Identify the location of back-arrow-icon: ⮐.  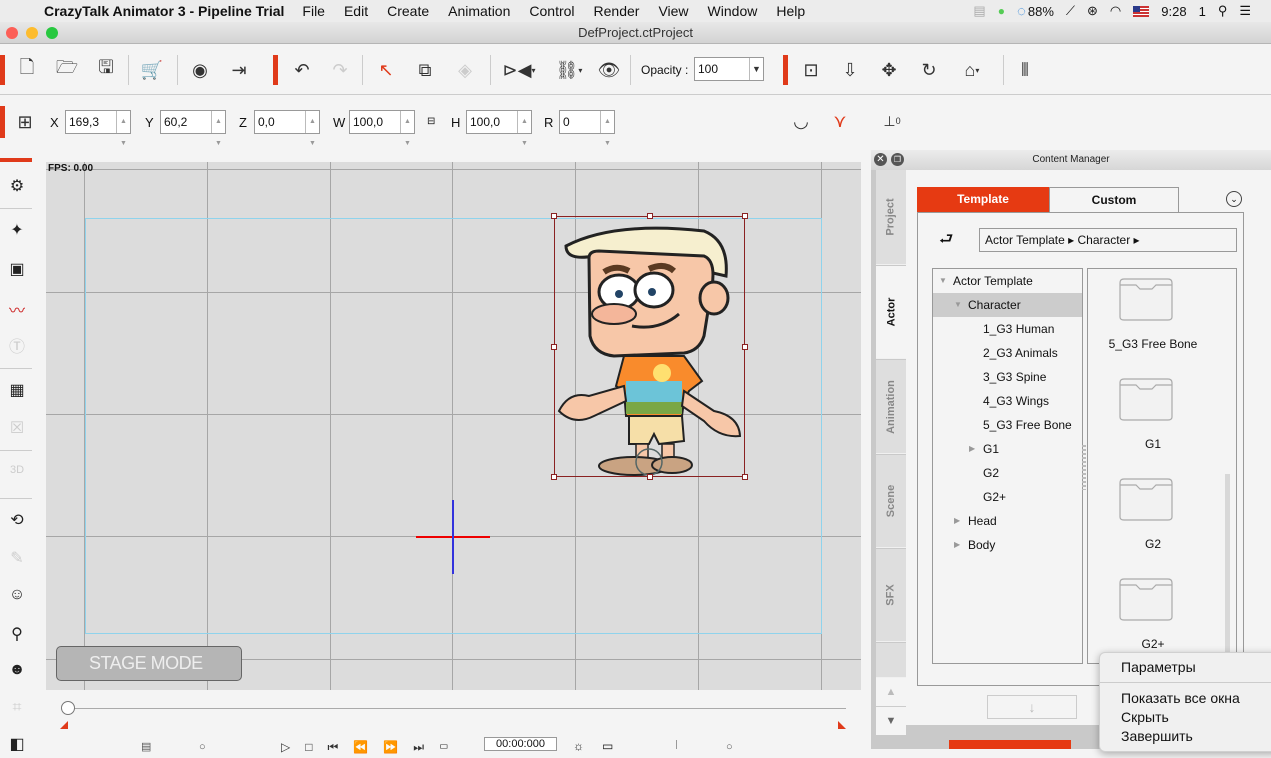
(946, 241).